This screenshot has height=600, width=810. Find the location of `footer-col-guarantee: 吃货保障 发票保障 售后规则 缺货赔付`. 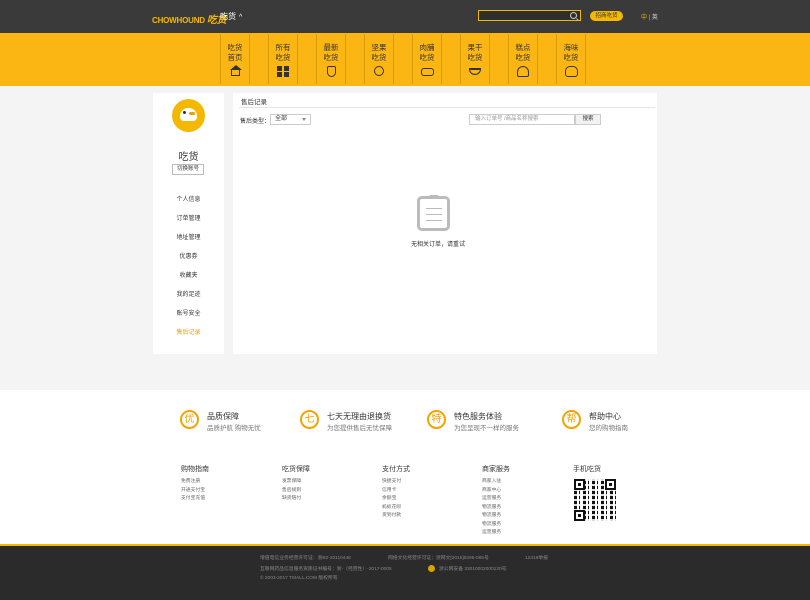

footer-col-guarantee: 吃货保障 发票保障 售后规则 缺货赔付 is located at coordinates (296, 484).